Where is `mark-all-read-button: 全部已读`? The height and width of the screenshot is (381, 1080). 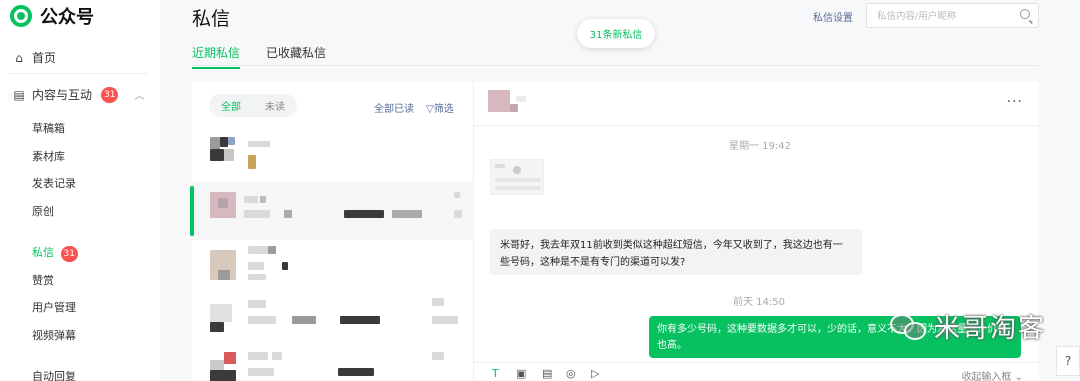 mark-all-read-button: 全部已读 is located at coordinates (394, 107).